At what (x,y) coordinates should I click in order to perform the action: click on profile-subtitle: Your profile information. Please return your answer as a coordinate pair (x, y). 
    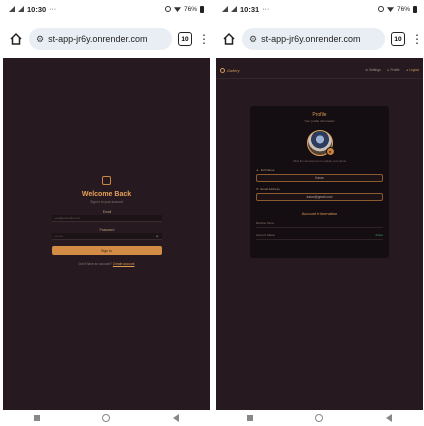
    Looking at the image, I should click on (319, 121).